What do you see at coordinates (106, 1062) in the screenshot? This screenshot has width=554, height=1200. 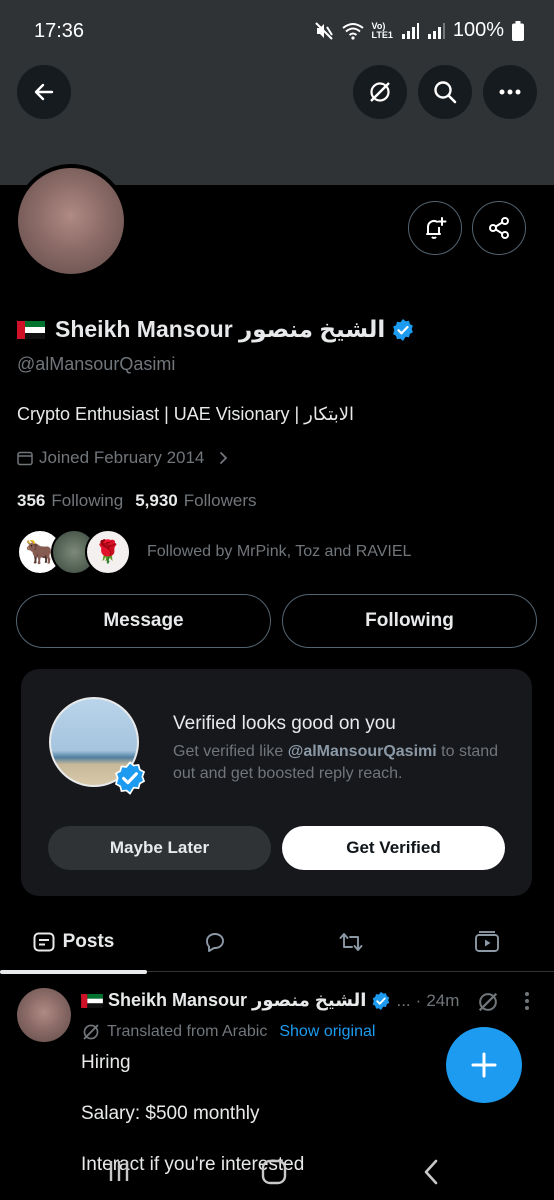 I see `post-text-line: Hiring` at bounding box center [106, 1062].